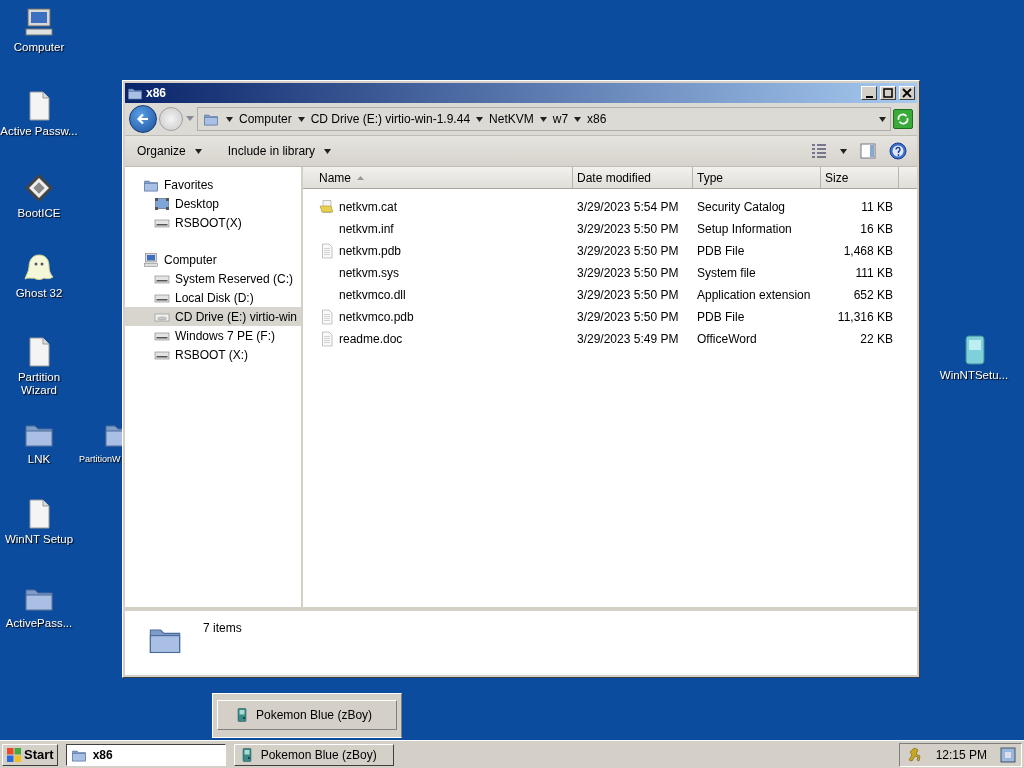 The width and height of the screenshot is (1024, 768). I want to click on back-button, so click(143, 119).